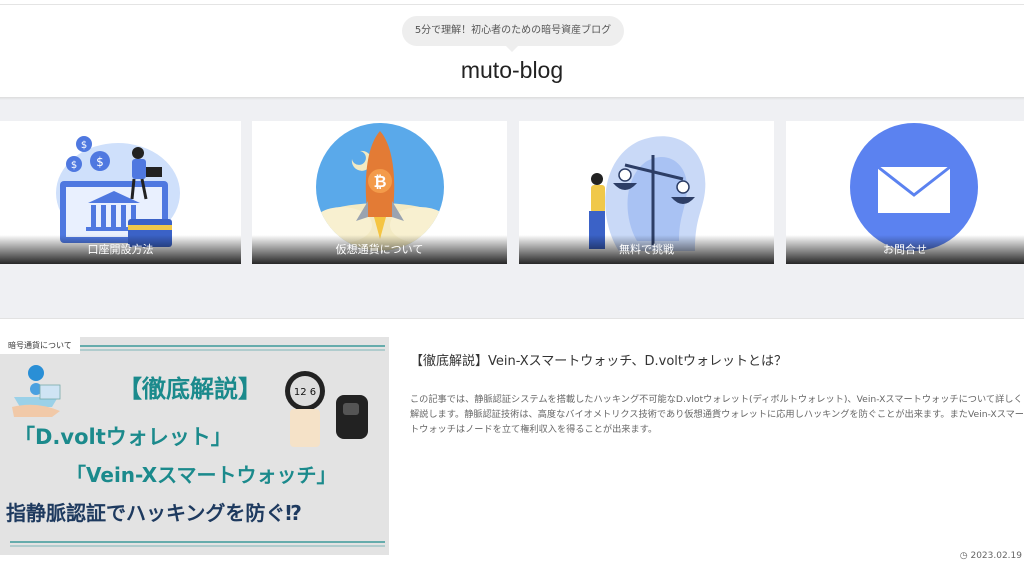  I want to click on nav-card-label: 口座開設方法, so click(120, 249).